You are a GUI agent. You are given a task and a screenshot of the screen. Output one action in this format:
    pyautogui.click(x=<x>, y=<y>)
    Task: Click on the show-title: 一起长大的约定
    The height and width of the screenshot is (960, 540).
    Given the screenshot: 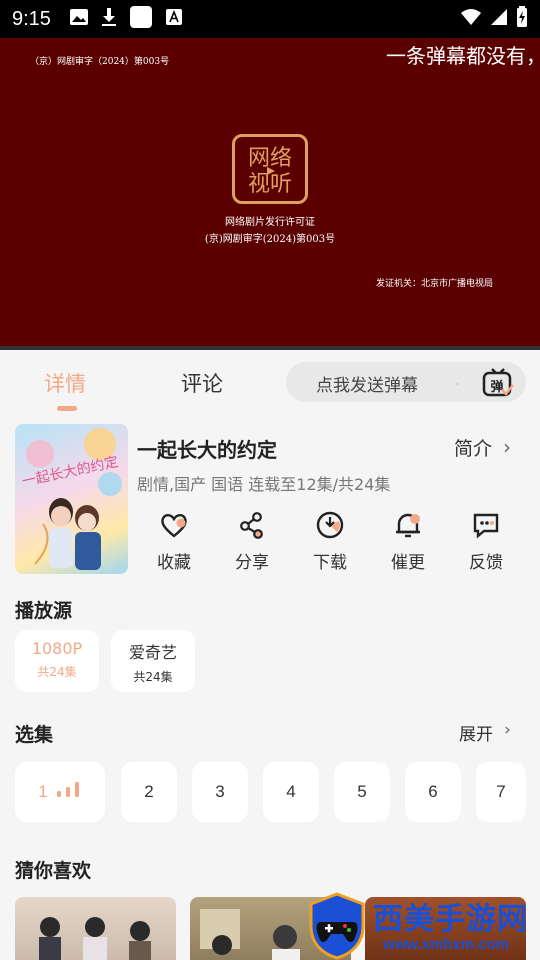 What is the action you would take?
    pyautogui.click(x=207, y=450)
    